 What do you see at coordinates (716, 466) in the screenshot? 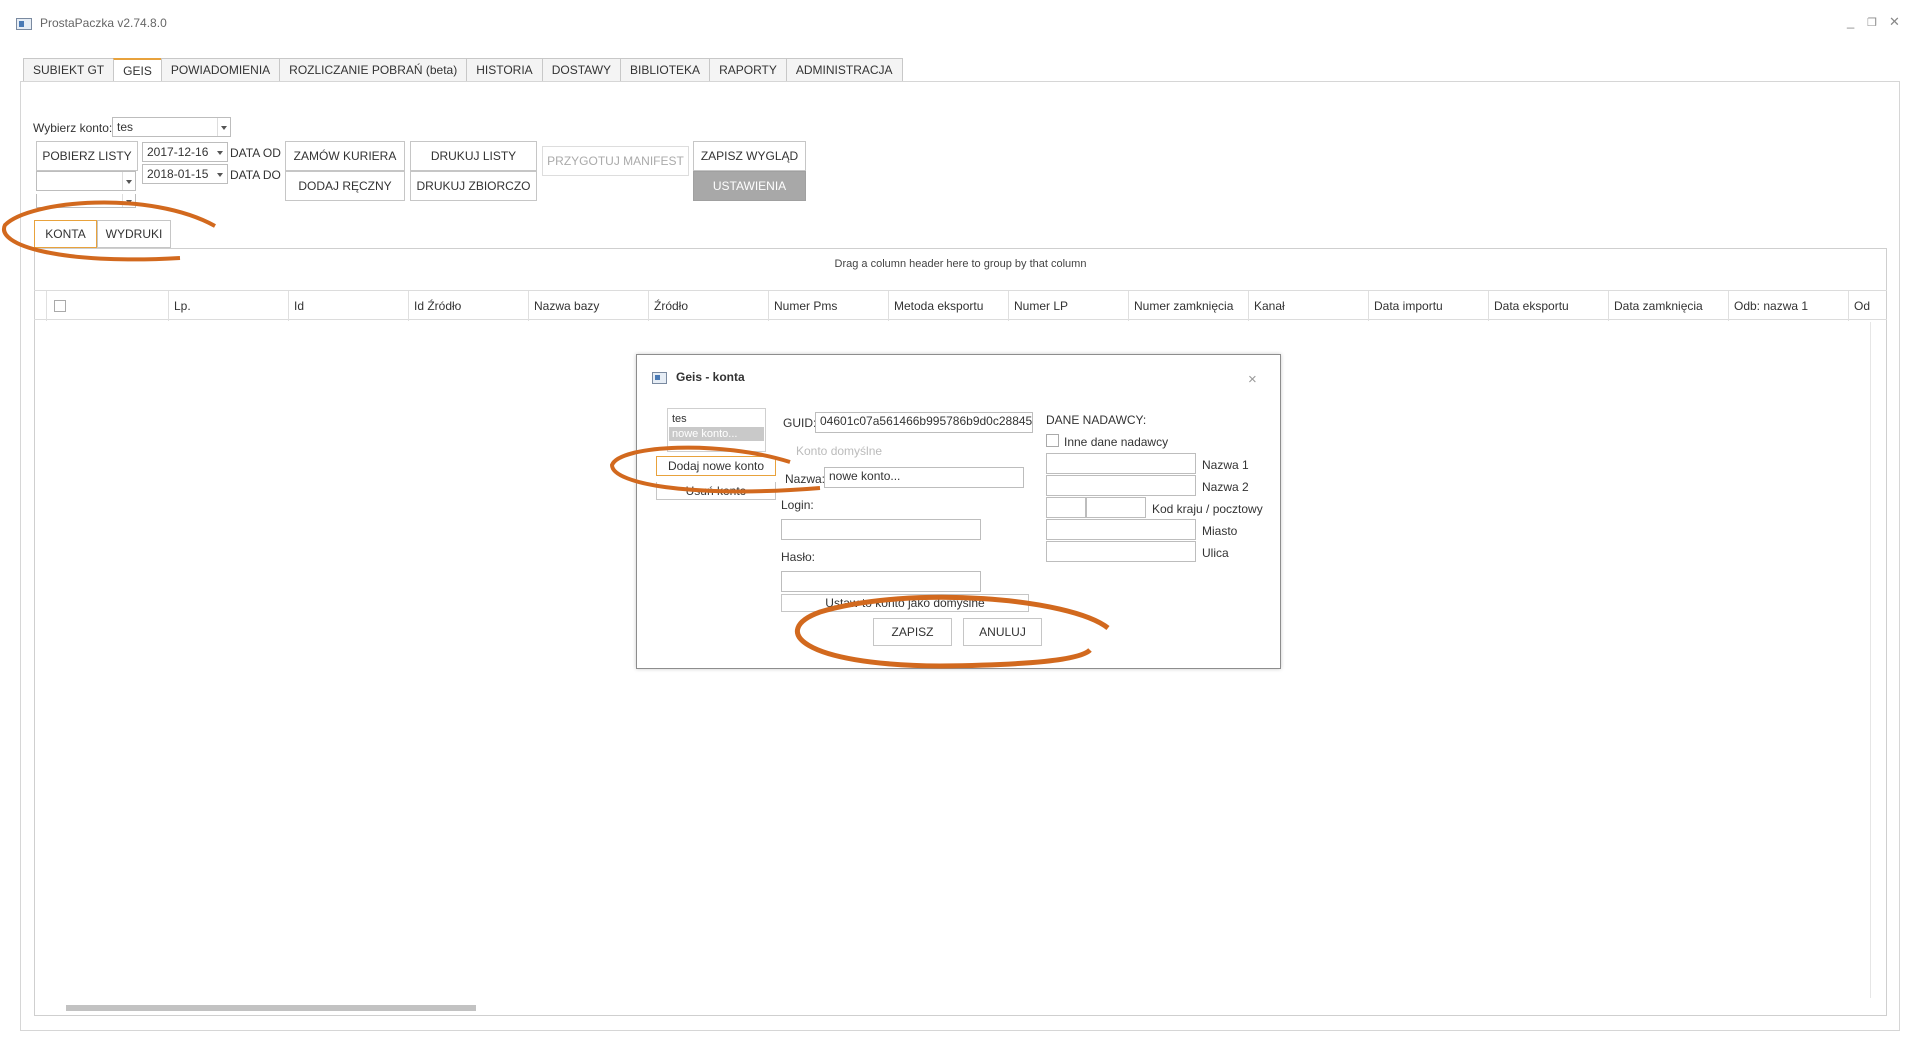
I see `add-account-button: Dodaj nowe konto` at bounding box center [716, 466].